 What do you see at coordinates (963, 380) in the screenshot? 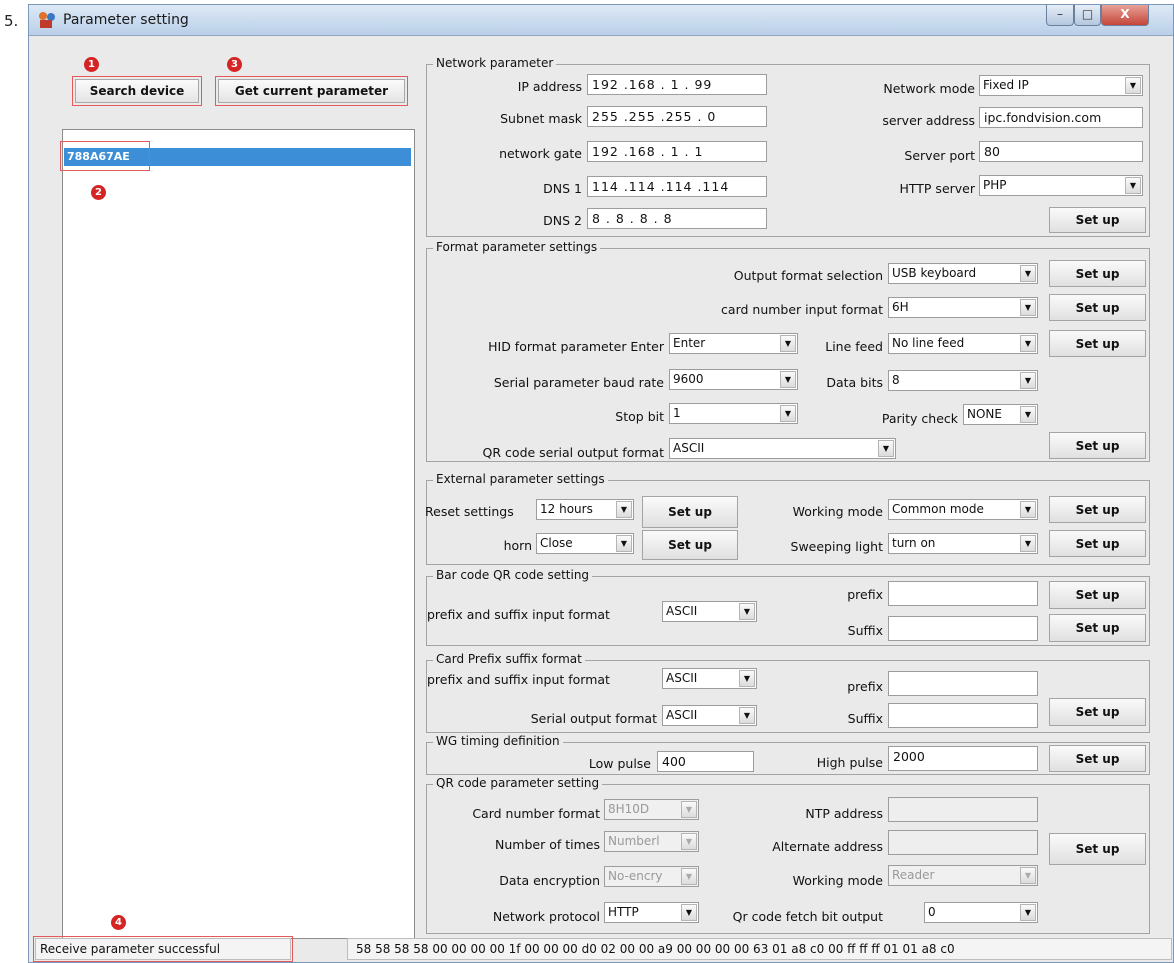
I see `data-bits-dropdown: 8 ▼` at bounding box center [963, 380].